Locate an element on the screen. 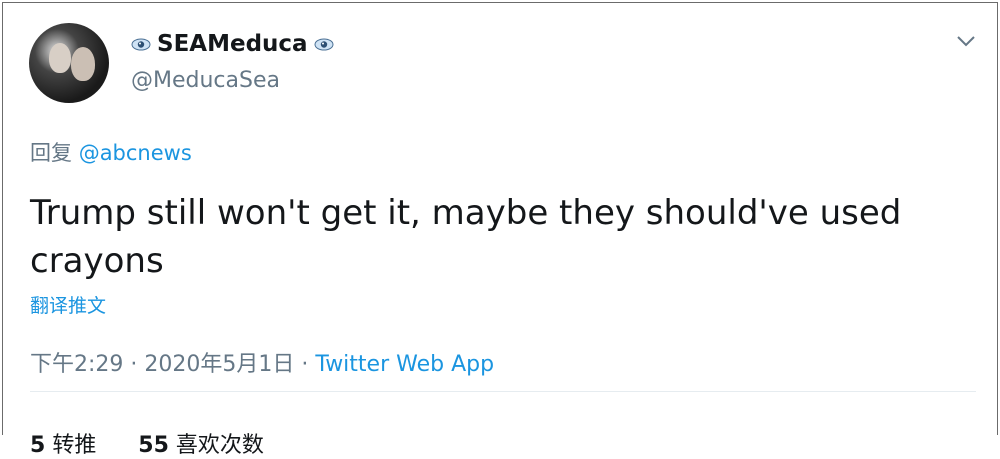 This screenshot has height=459, width=1000. display-name: SEAMeduca is located at coordinates (232, 44).